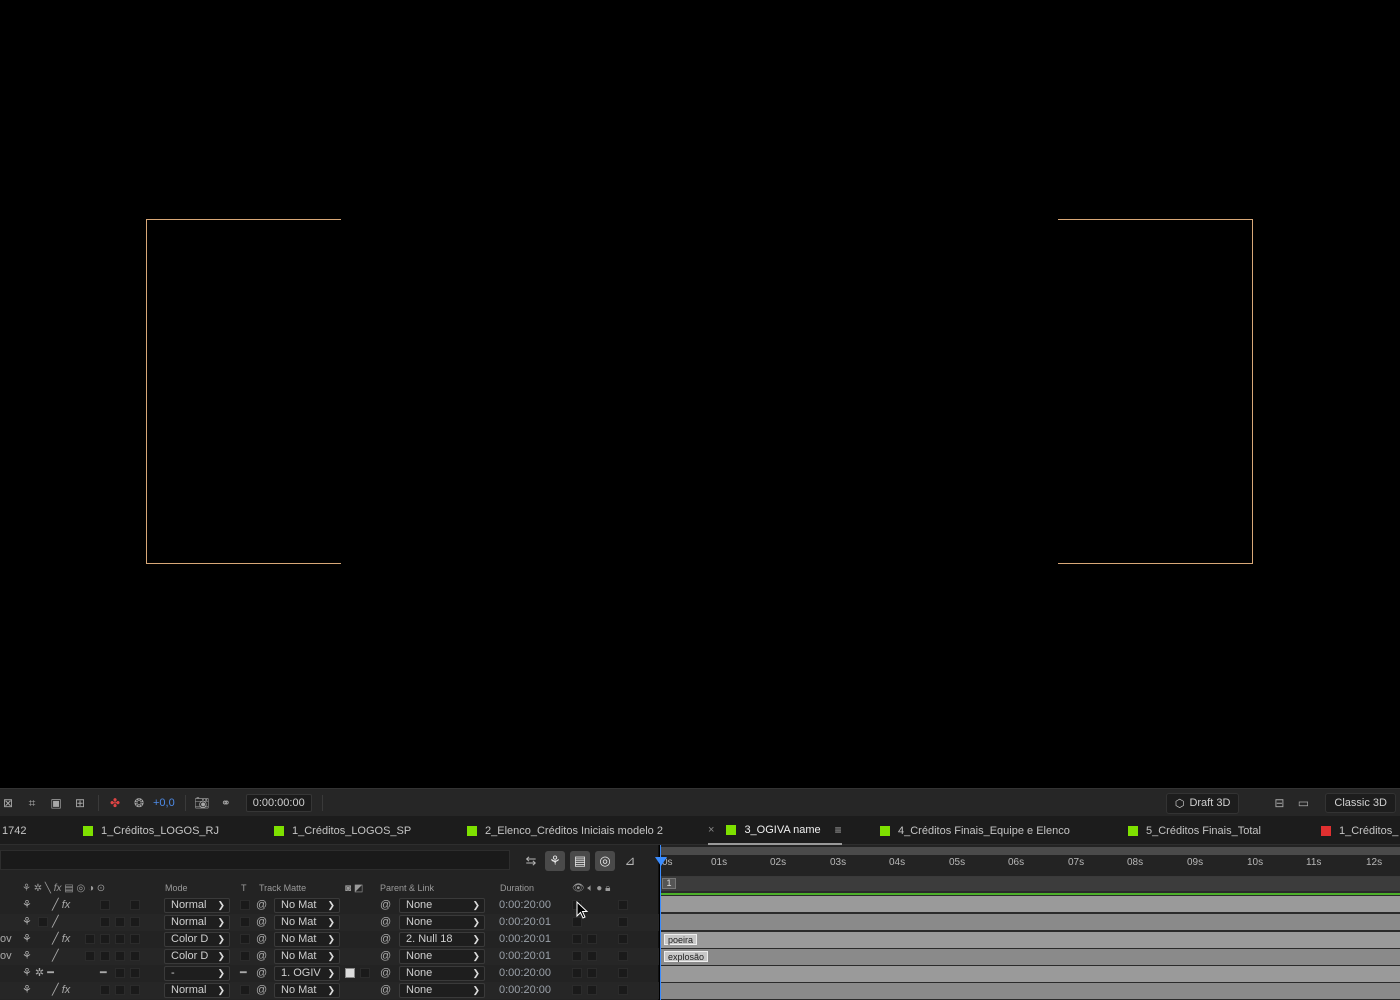 Image resolution: width=1400 pixels, height=1000 pixels. I want to click on track-matte-dropdown: 1. OGIV ❯, so click(307, 973).